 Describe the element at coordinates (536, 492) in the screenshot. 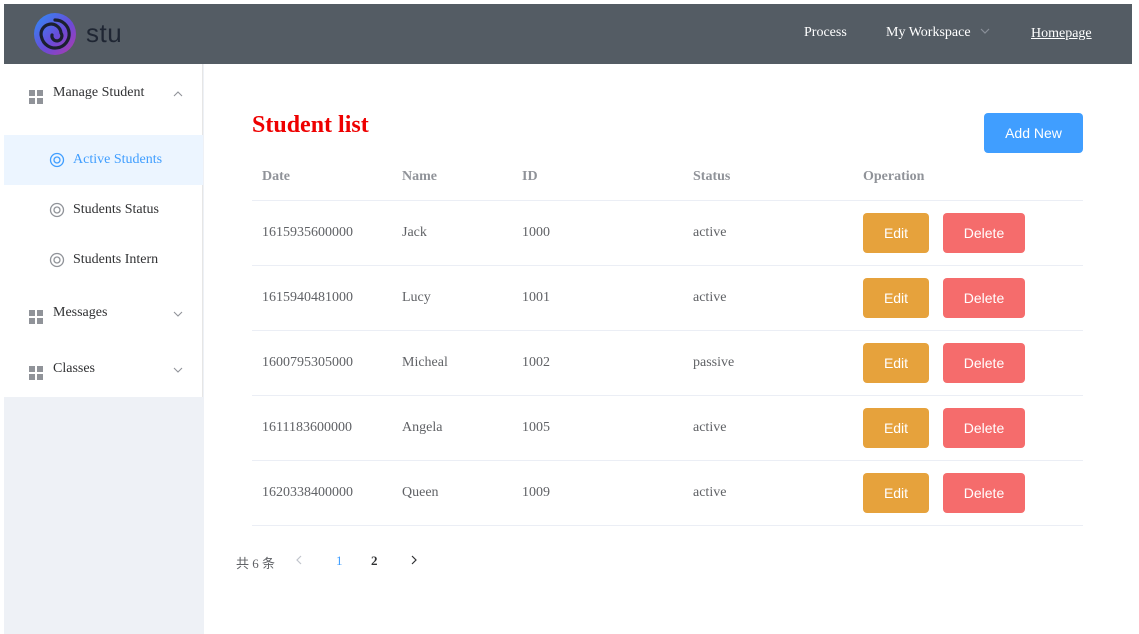

I see `cell-id: 1009` at that location.